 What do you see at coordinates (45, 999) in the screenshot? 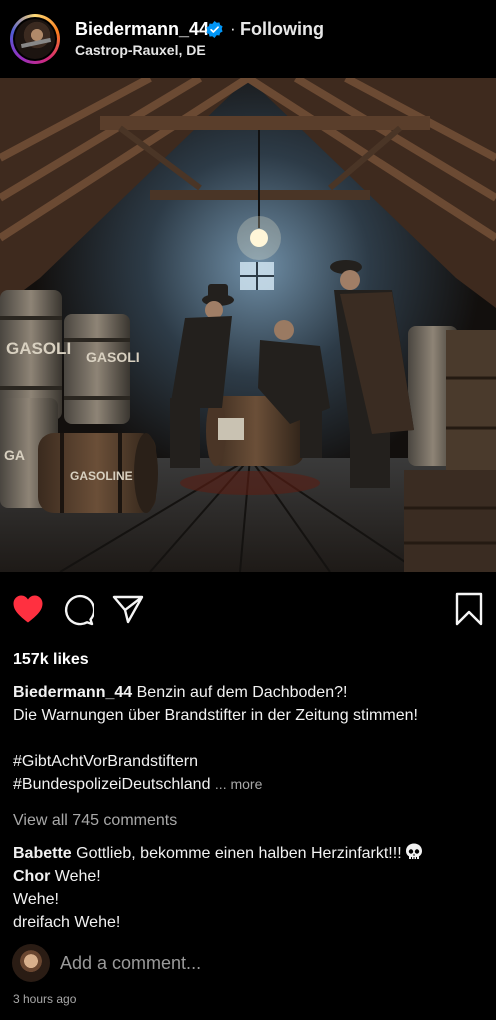
I see `post-timestamp: 3 hours ago` at bounding box center [45, 999].